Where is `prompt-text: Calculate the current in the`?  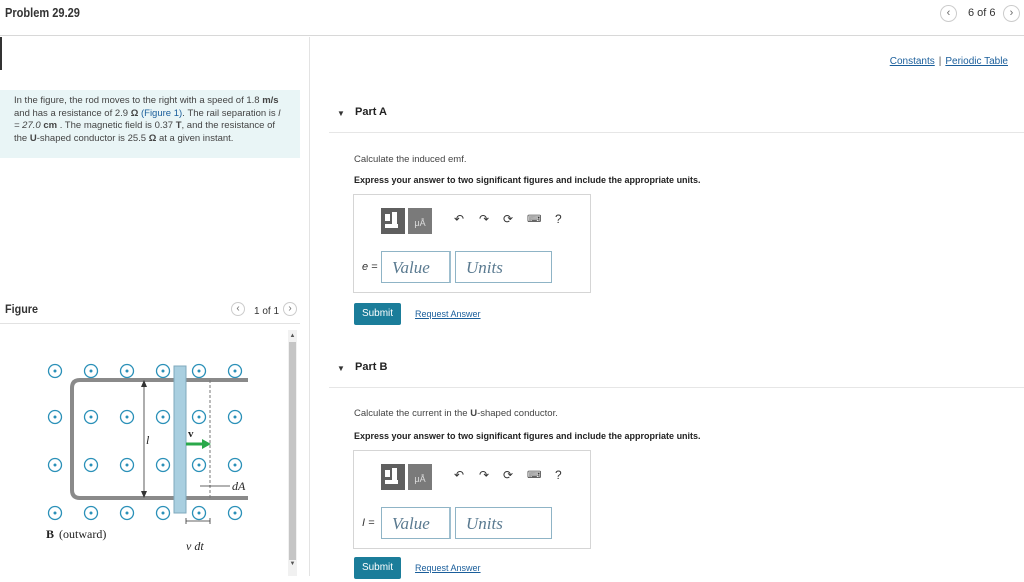
prompt-text: Calculate the current in the is located at coordinates (411, 413).